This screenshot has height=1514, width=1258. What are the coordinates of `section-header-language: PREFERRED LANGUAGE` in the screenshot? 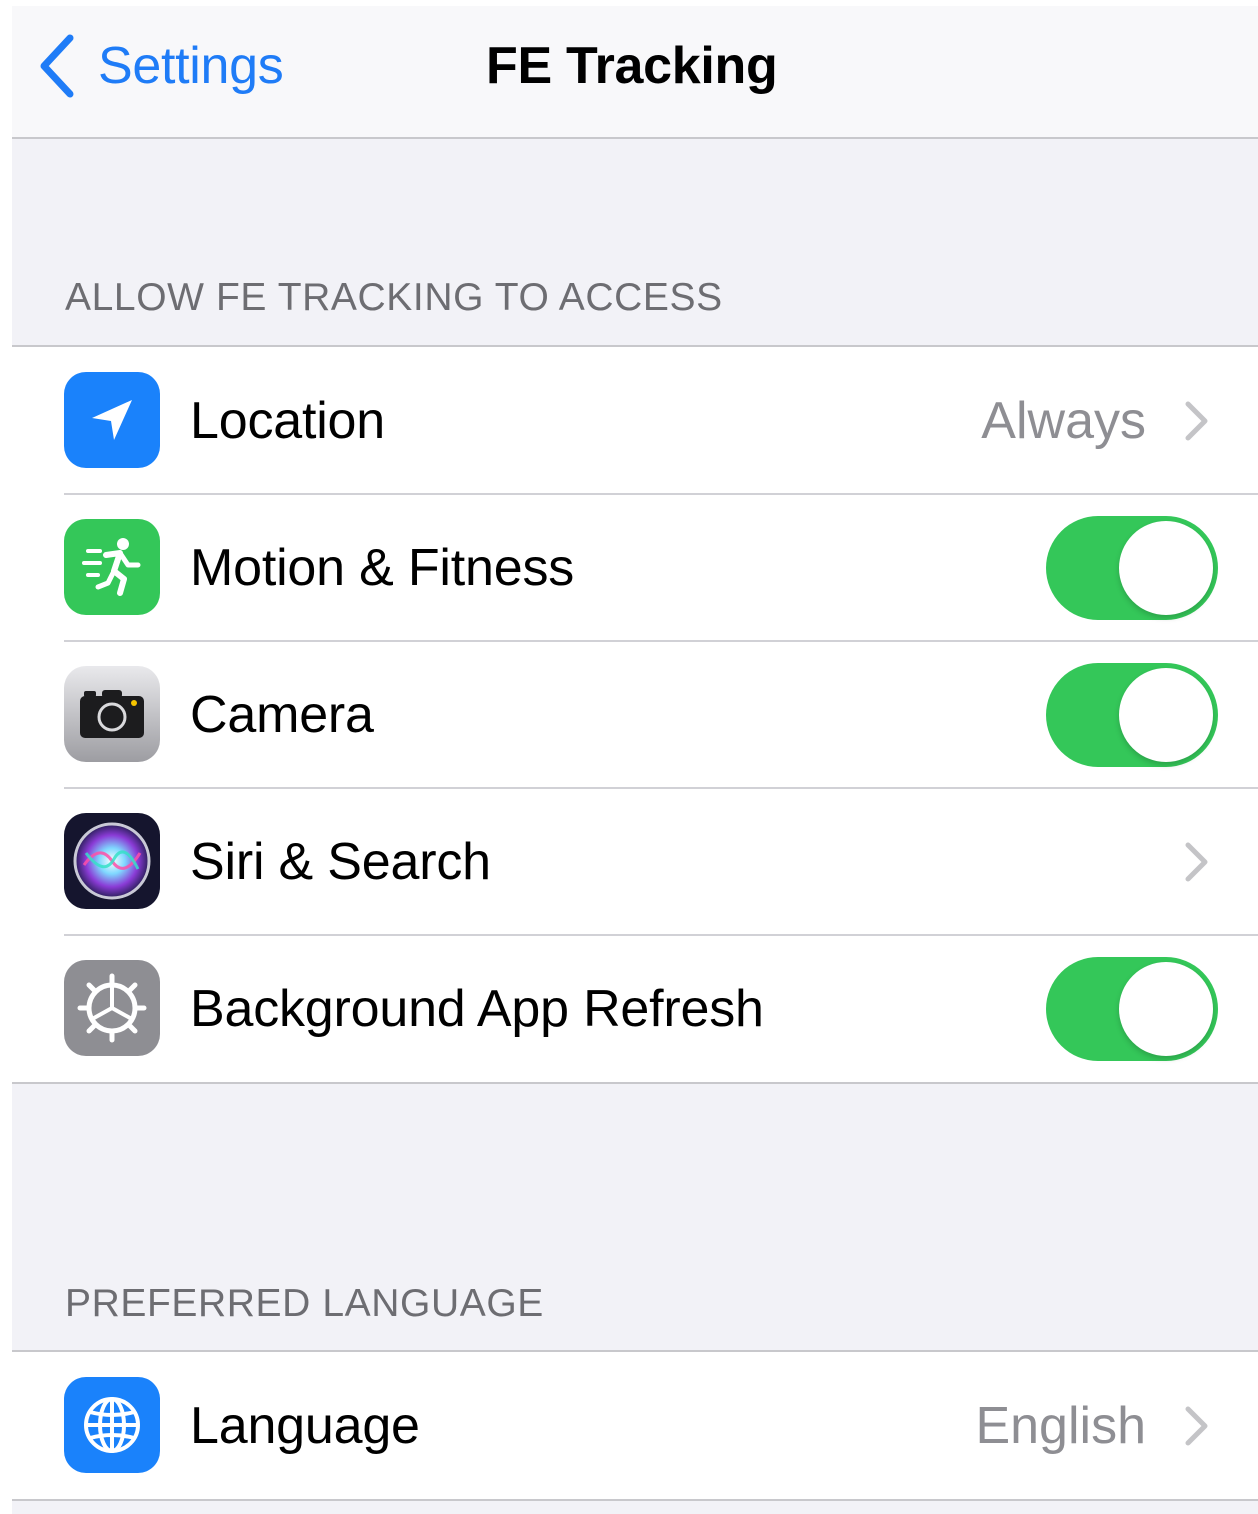 It's located at (304, 1303).